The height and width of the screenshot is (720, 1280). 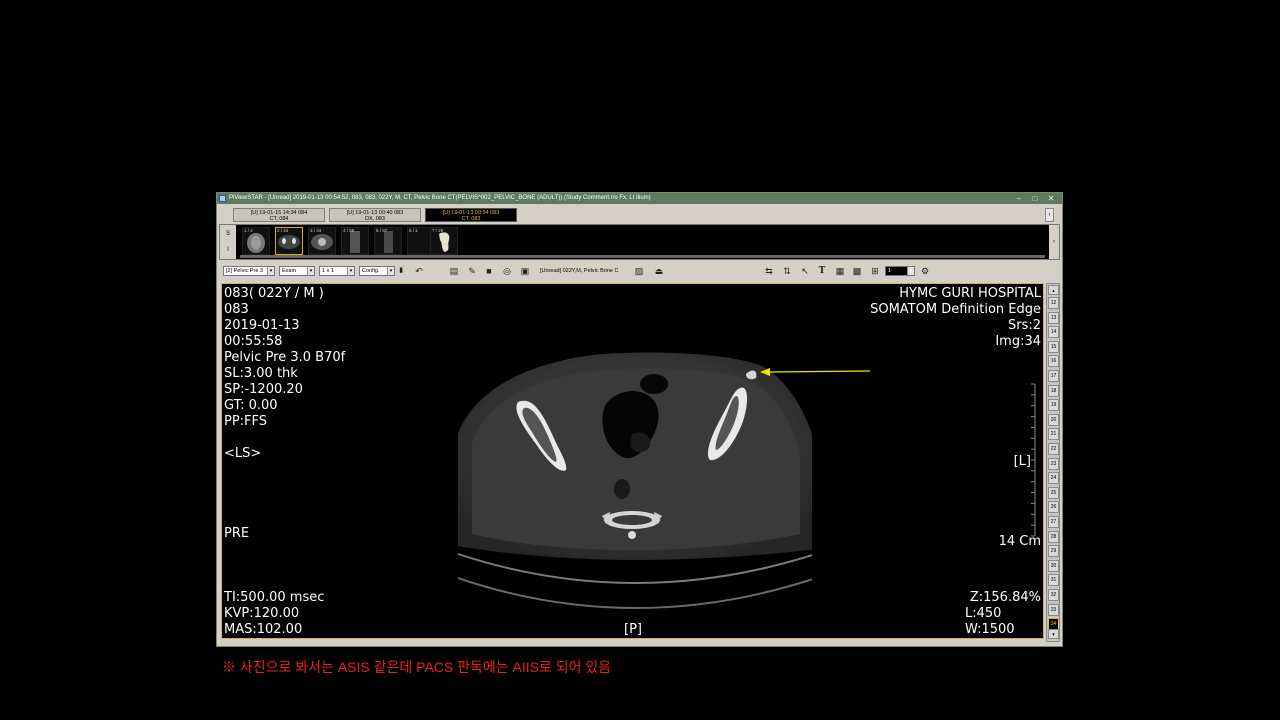 I want to click on slice-number: 28, so click(x=1053, y=536).